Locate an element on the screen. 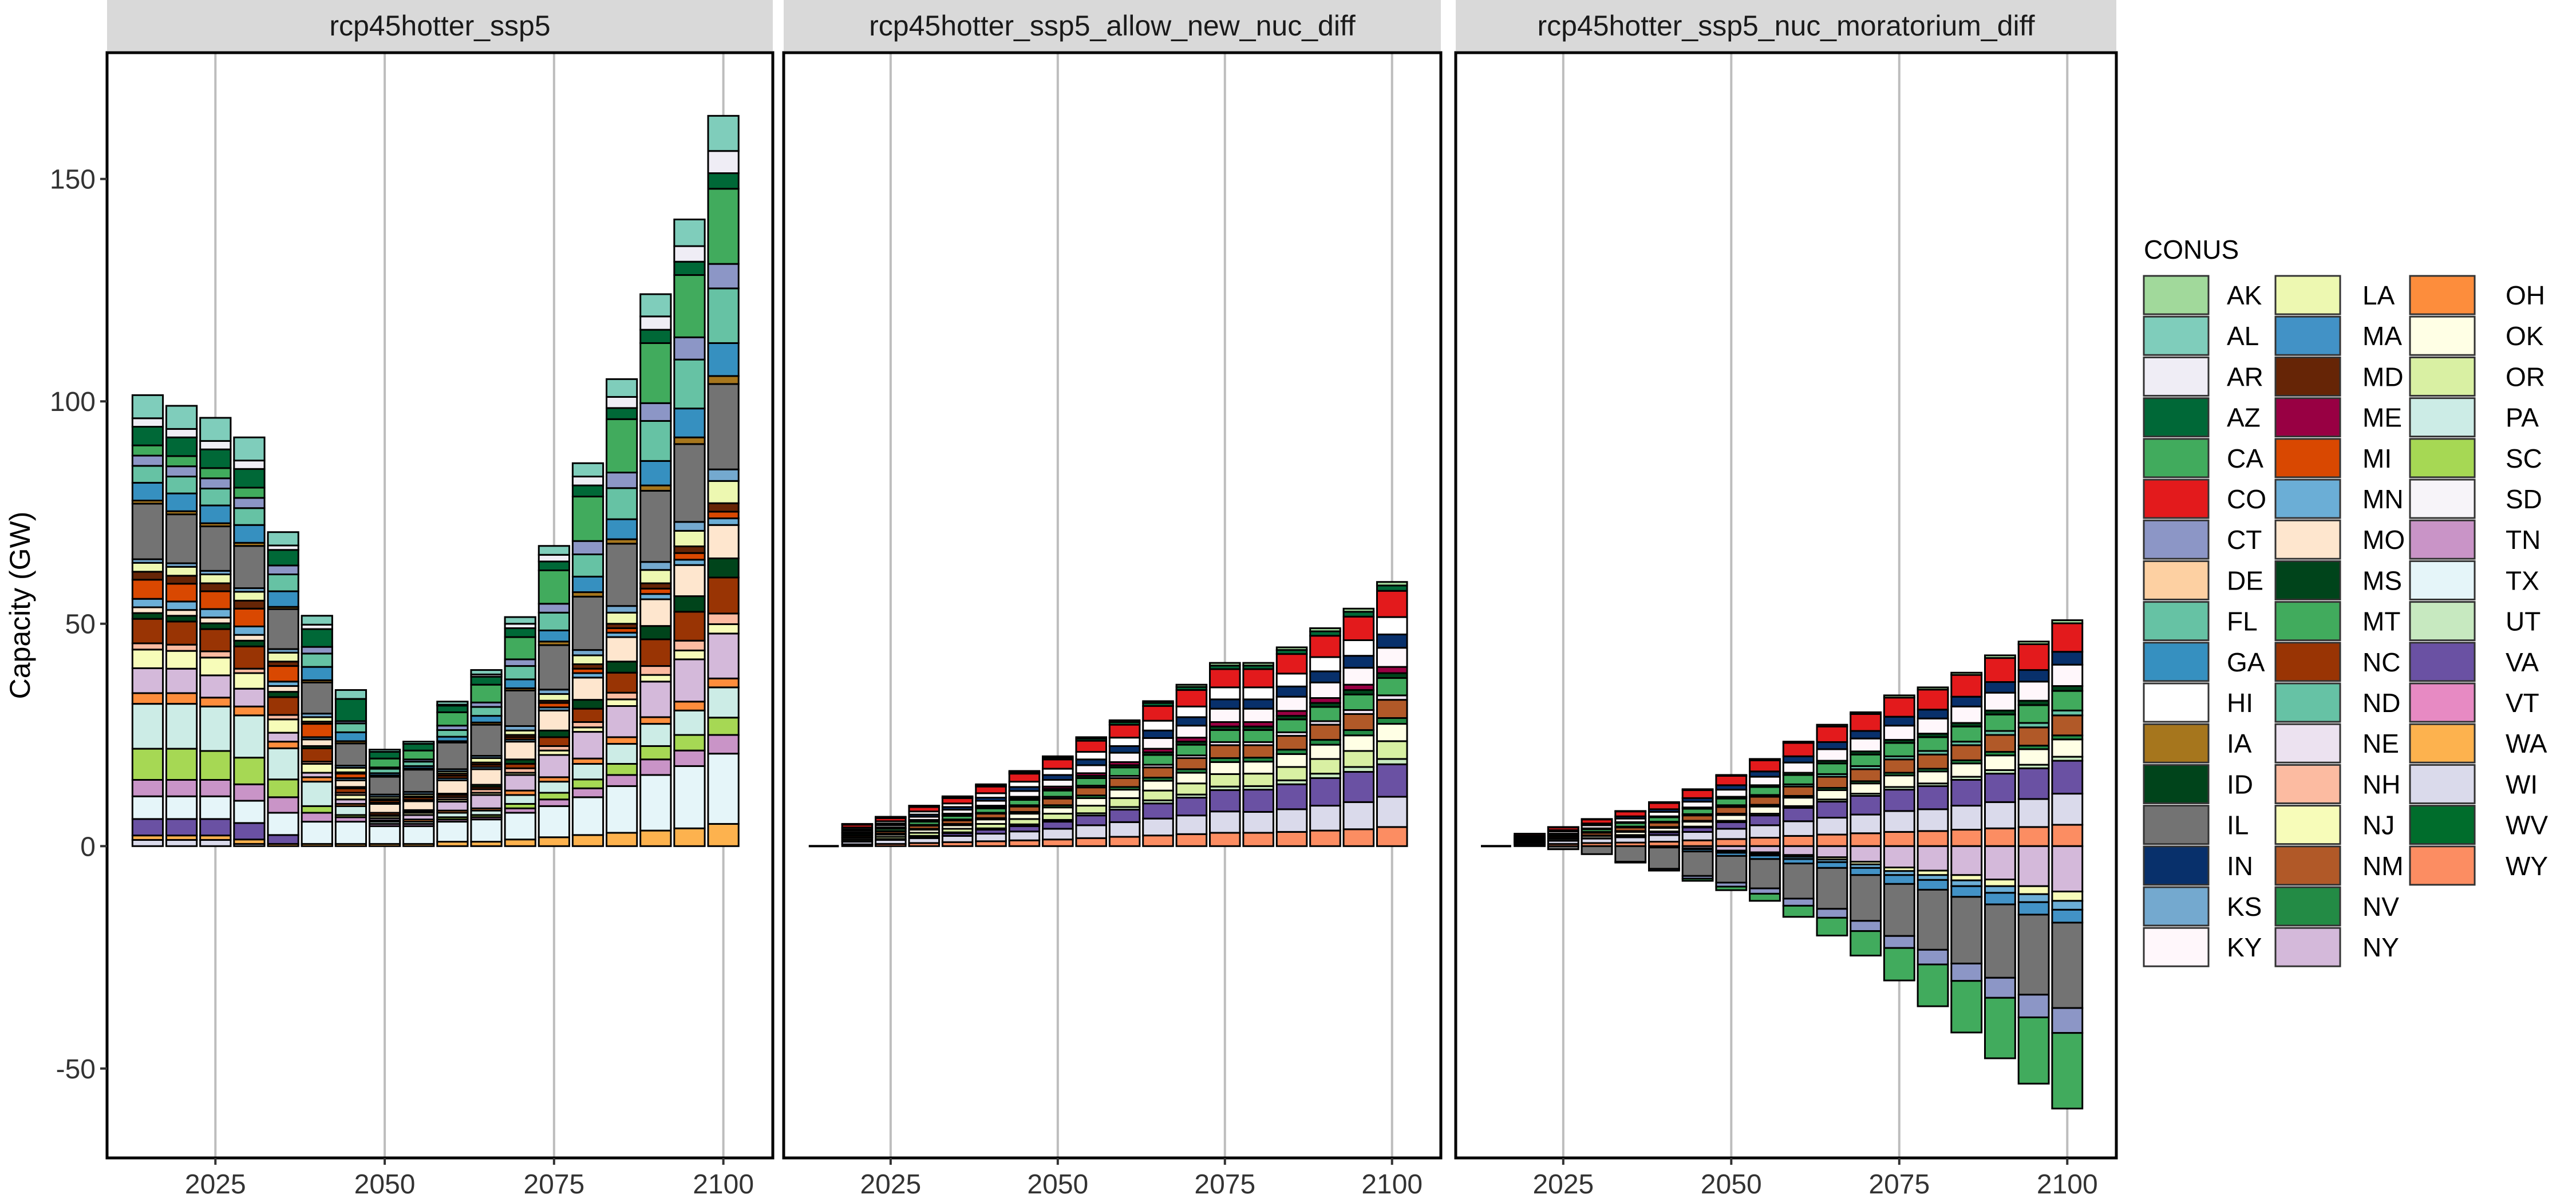 The height and width of the screenshot is (1202, 2576). bar-segment-MA-2085 is located at coordinates (1966, 892).